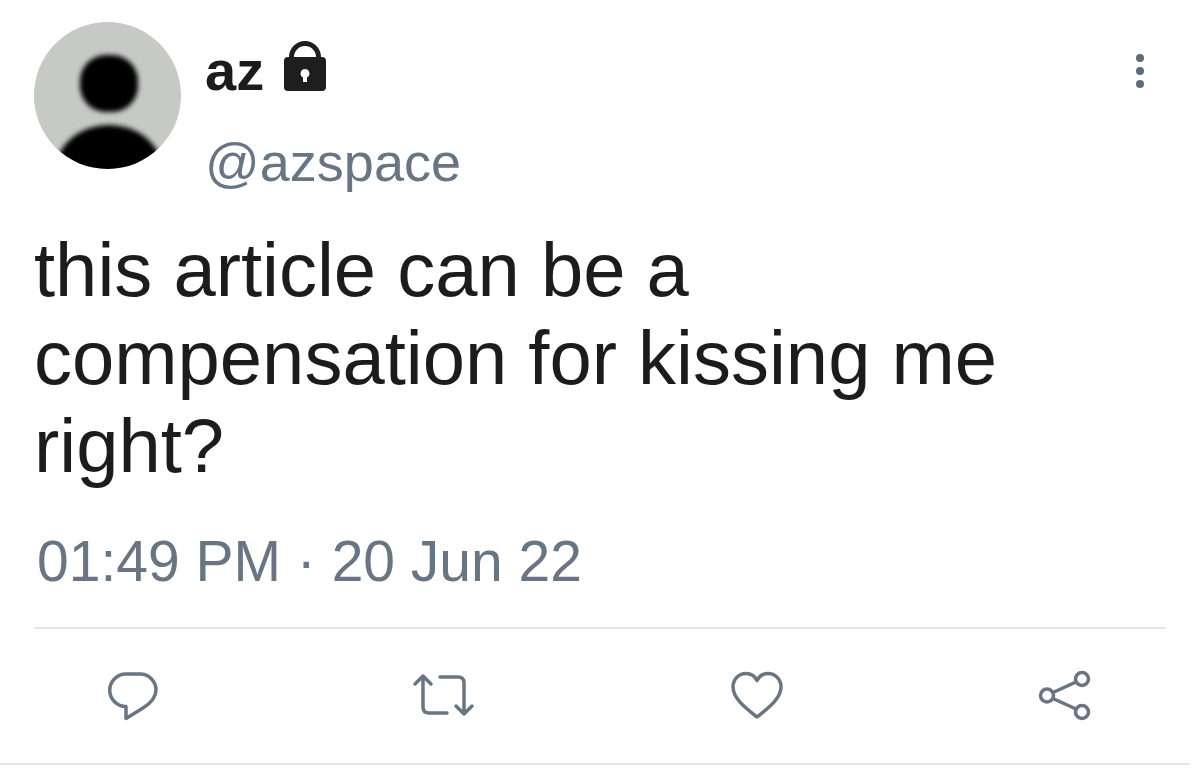 The height and width of the screenshot is (782, 1200). What do you see at coordinates (1064, 695) in the screenshot?
I see `share-icon` at bounding box center [1064, 695].